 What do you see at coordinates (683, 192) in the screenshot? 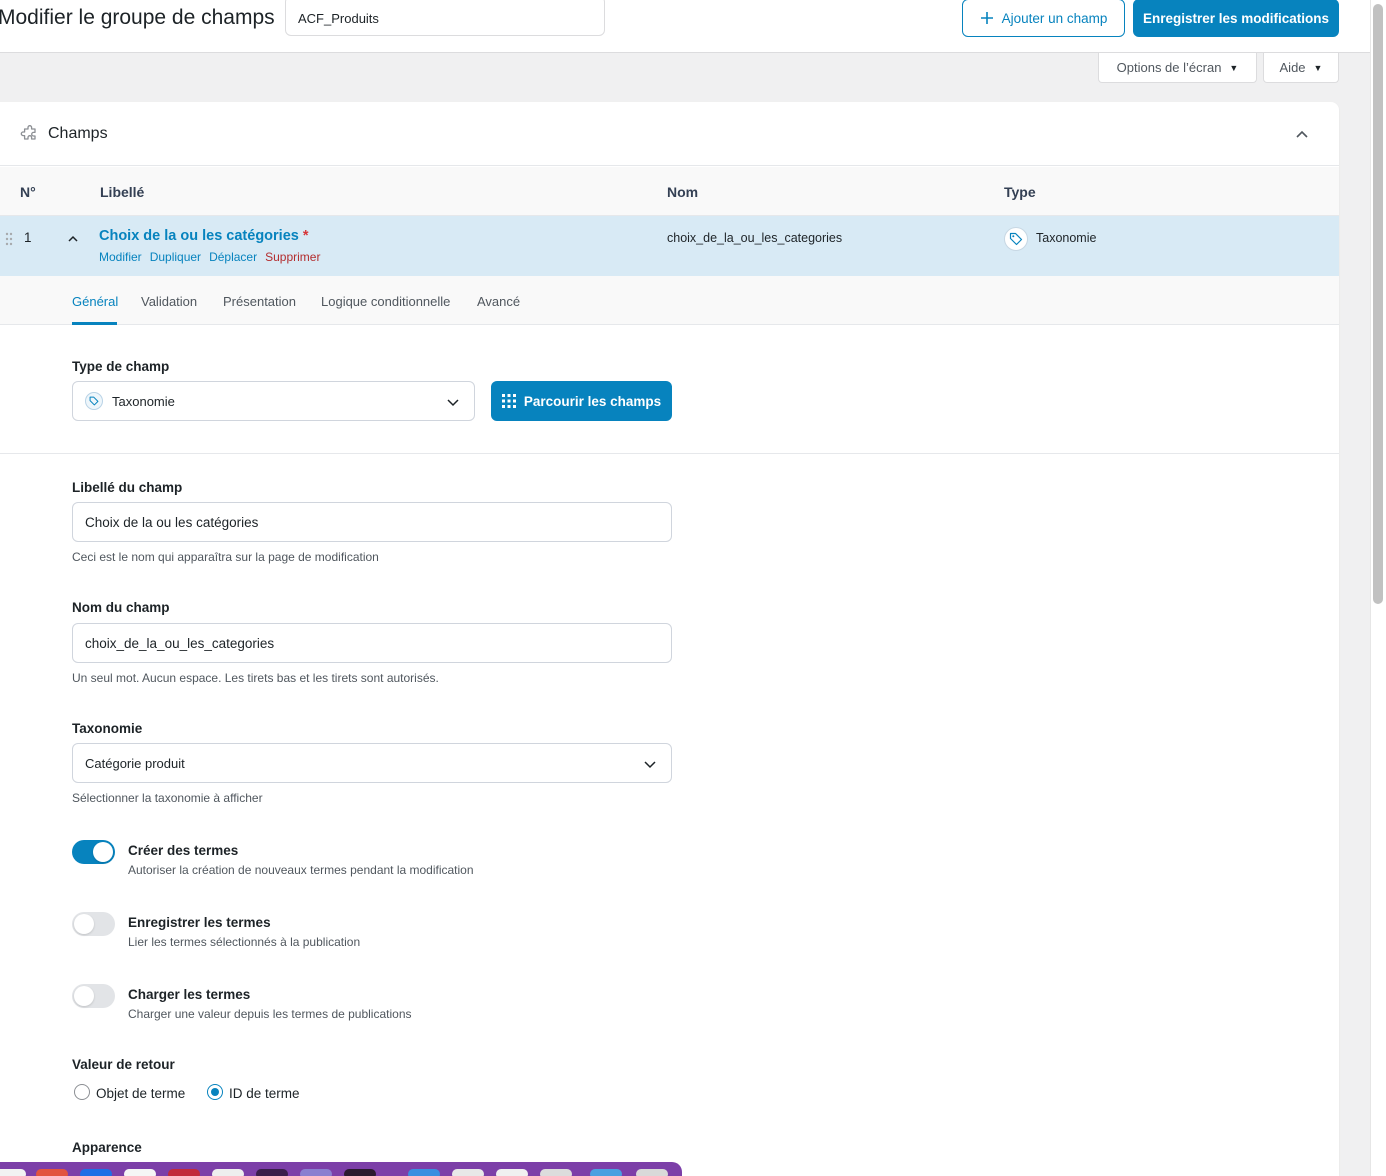
I see `column-name: Nom` at bounding box center [683, 192].